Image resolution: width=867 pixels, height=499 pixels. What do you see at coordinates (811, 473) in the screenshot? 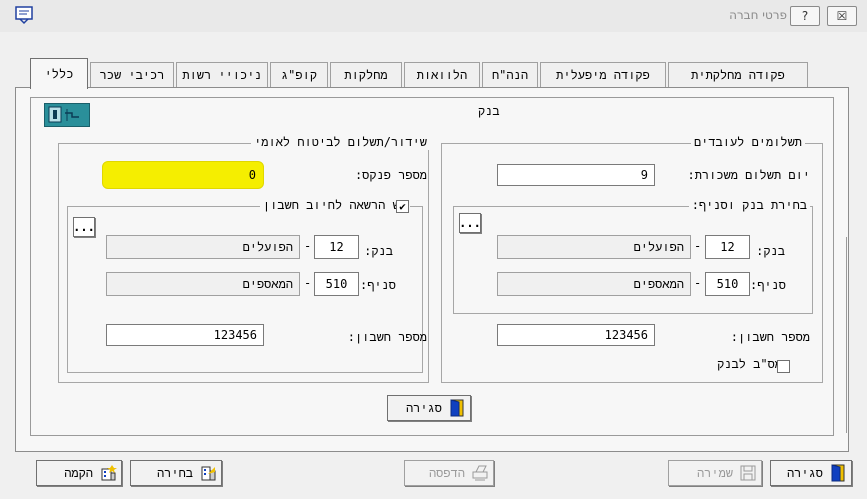
I see `close-button: סגירה` at bounding box center [811, 473].